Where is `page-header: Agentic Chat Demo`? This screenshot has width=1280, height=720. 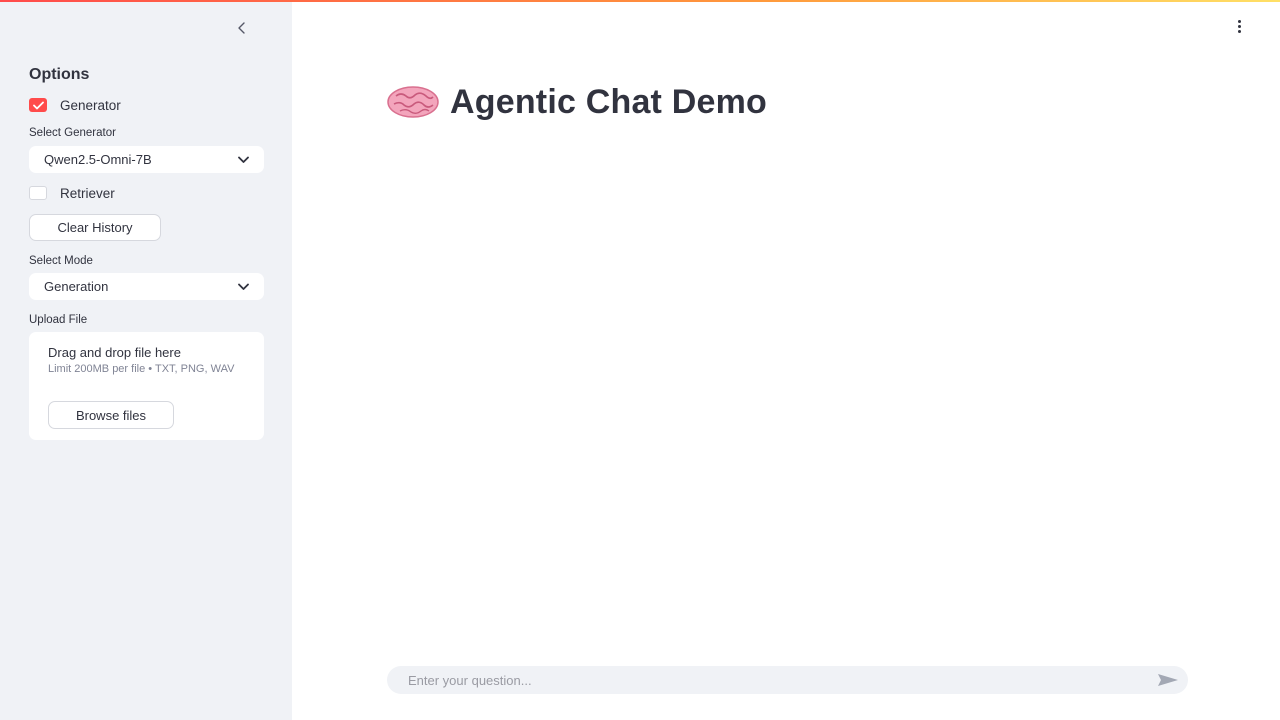
page-header: Agentic Chat Demo is located at coordinates (576, 102).